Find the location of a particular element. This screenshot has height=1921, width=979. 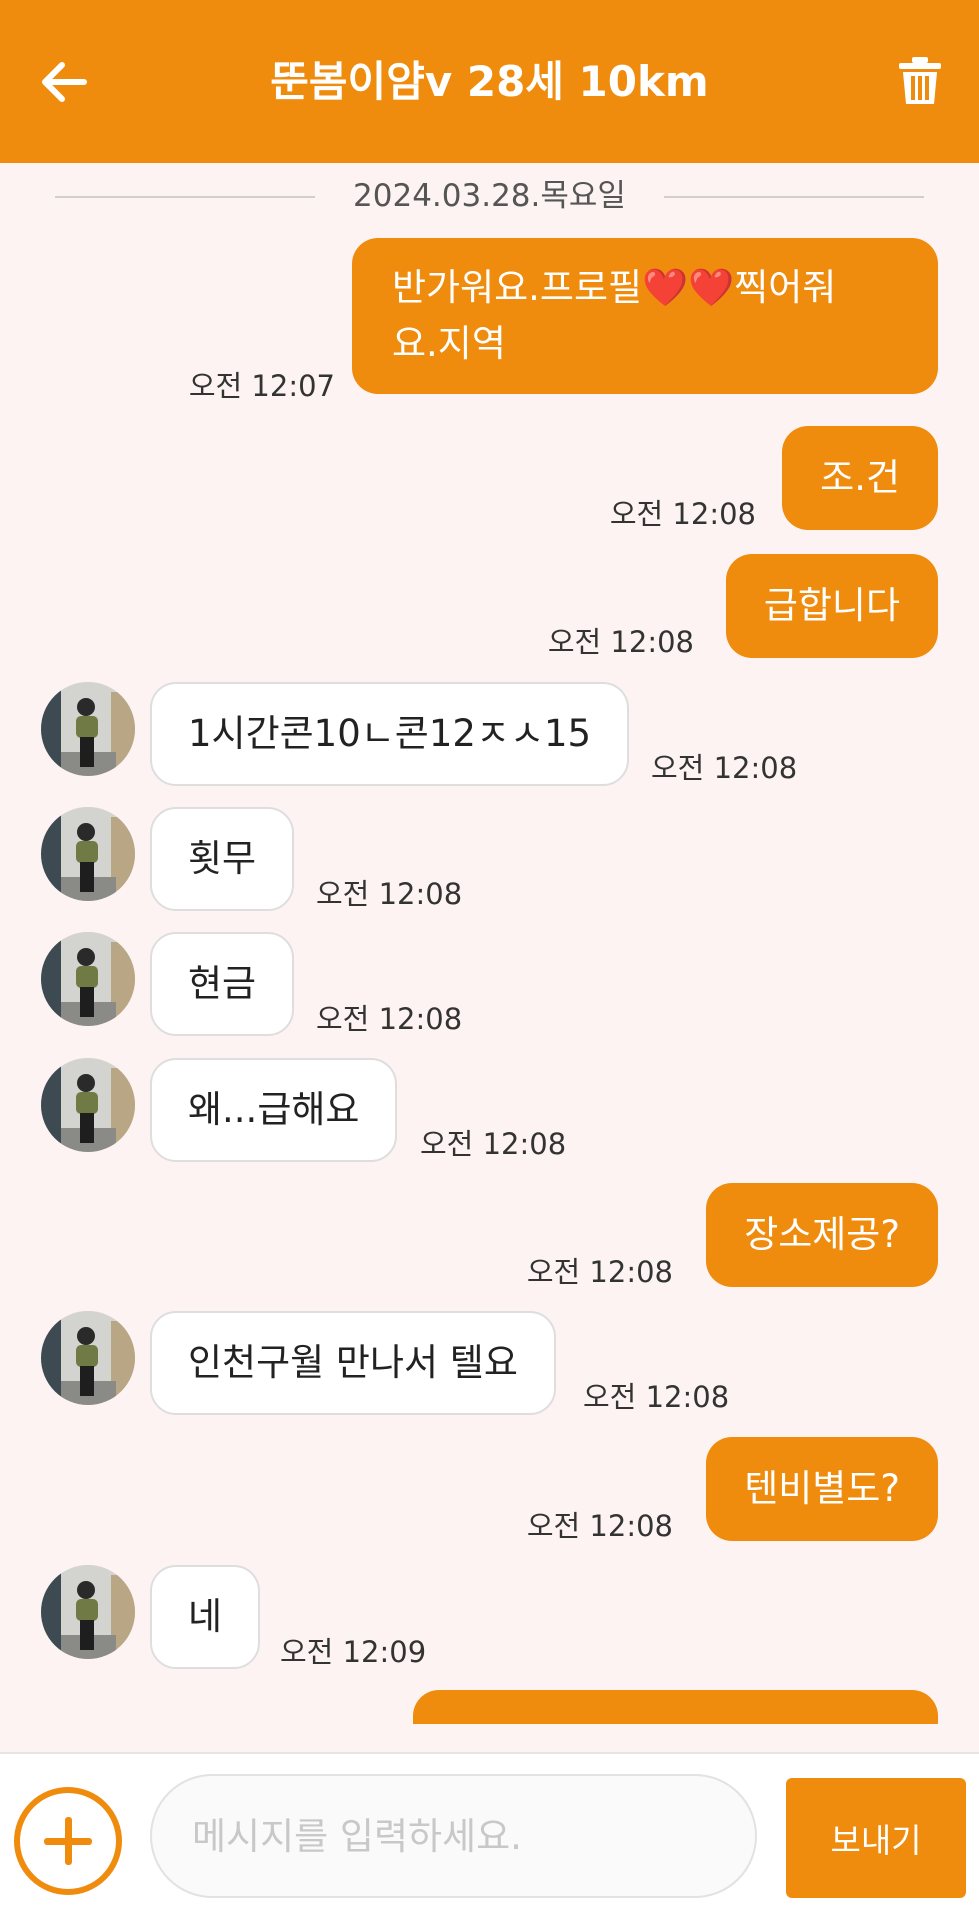

message-bubble: 1시간콘10ㄴ콘12ㅈㅅ15 is located at coordinates (390, 734).